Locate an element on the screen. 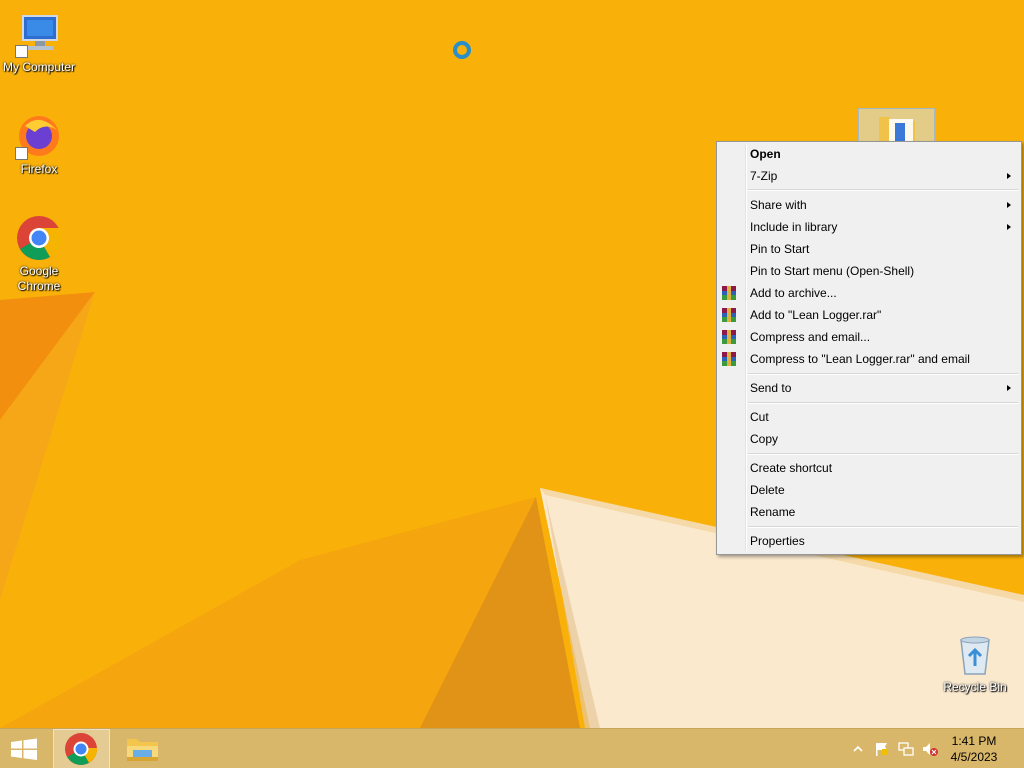  taskbar: 1:41 PM 4/5/2023 is located at coordinates (512, 748).